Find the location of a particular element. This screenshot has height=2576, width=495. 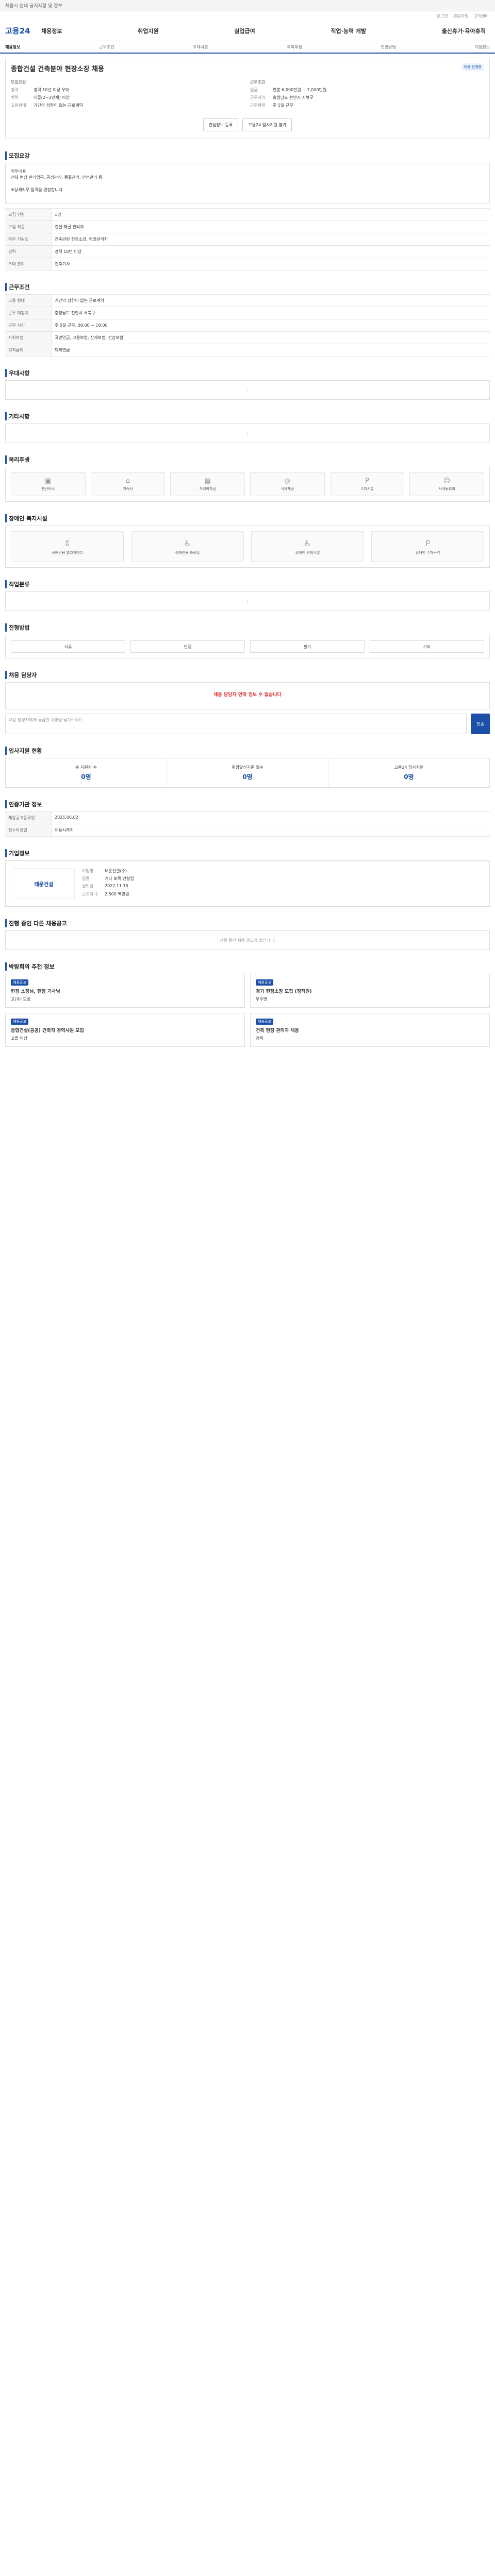

tab-how: 전형방법 is located at coordinates (388, 47).